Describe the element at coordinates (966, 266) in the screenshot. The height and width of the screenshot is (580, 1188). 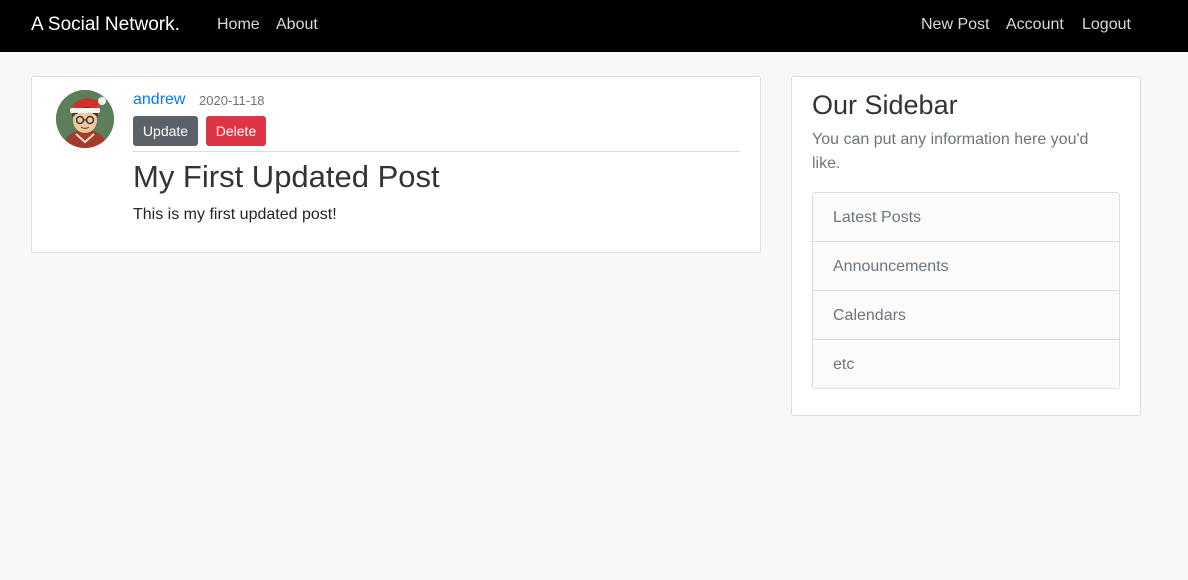
I see `sidebar-item-announcements: Announcements` at that location.